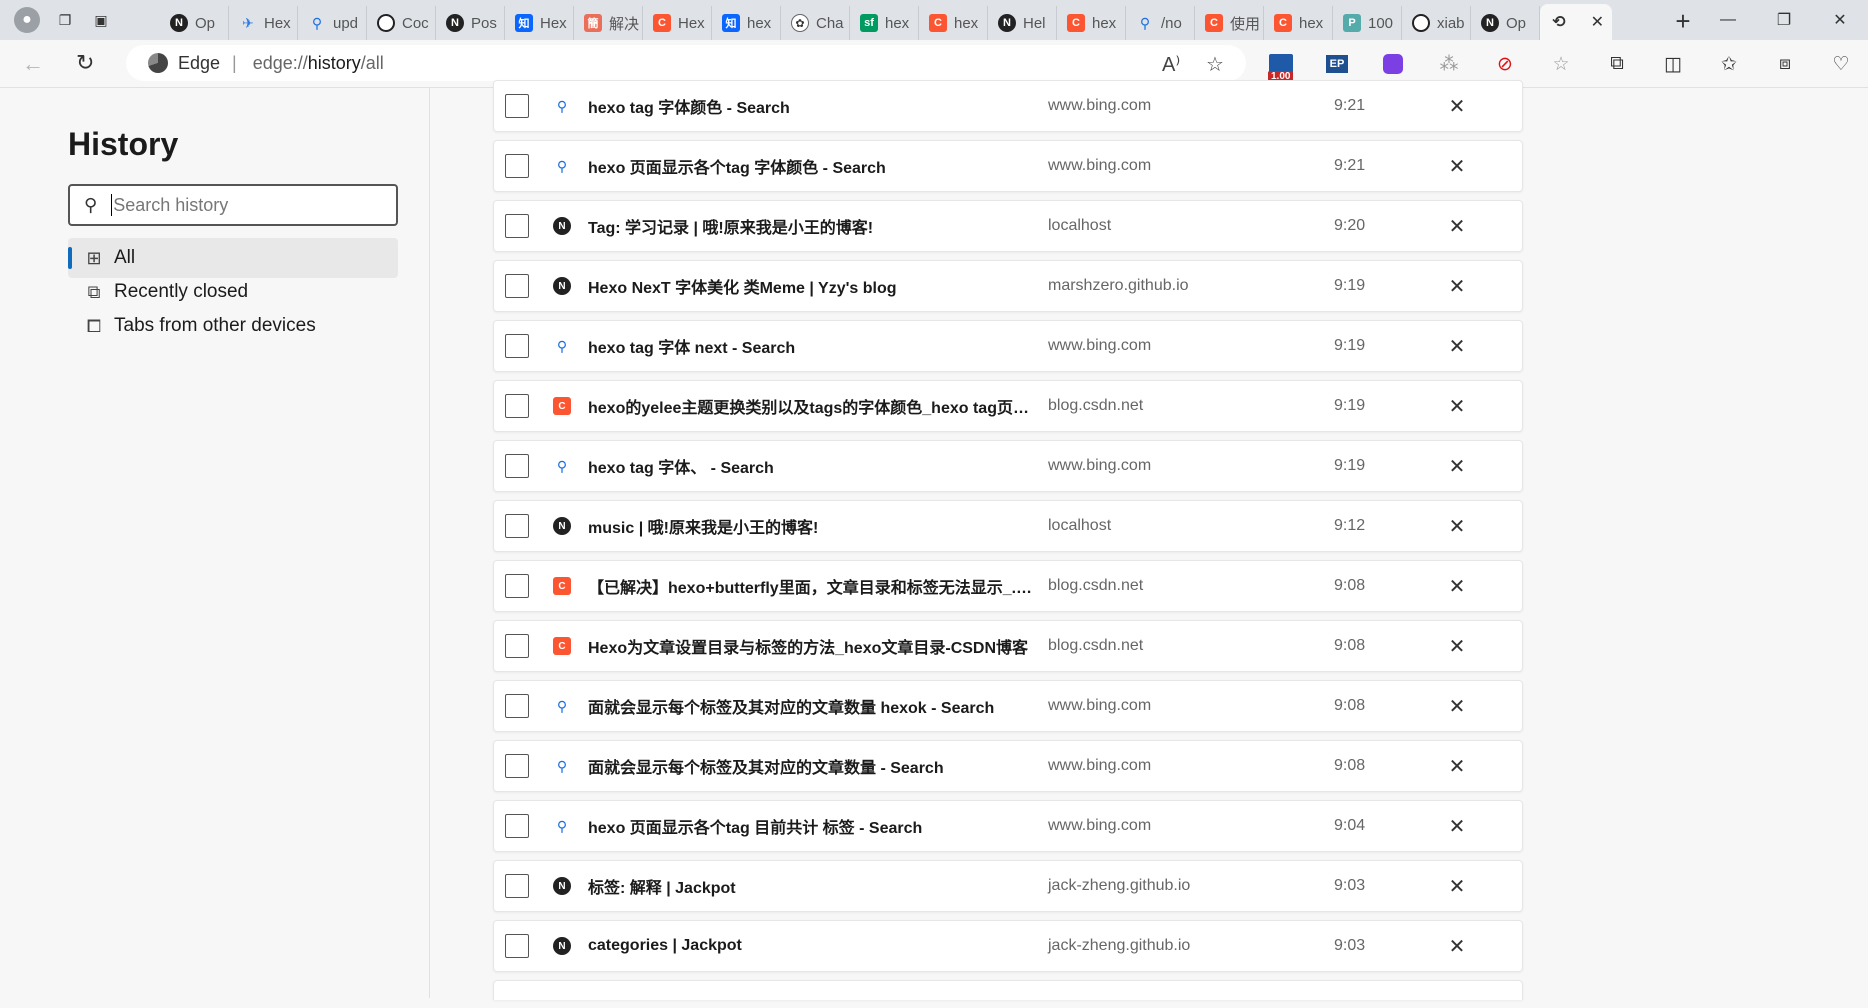  I want to click on history-title: hexo 页面显示各个tag 字体颜色 - Search, so click(811, 166).